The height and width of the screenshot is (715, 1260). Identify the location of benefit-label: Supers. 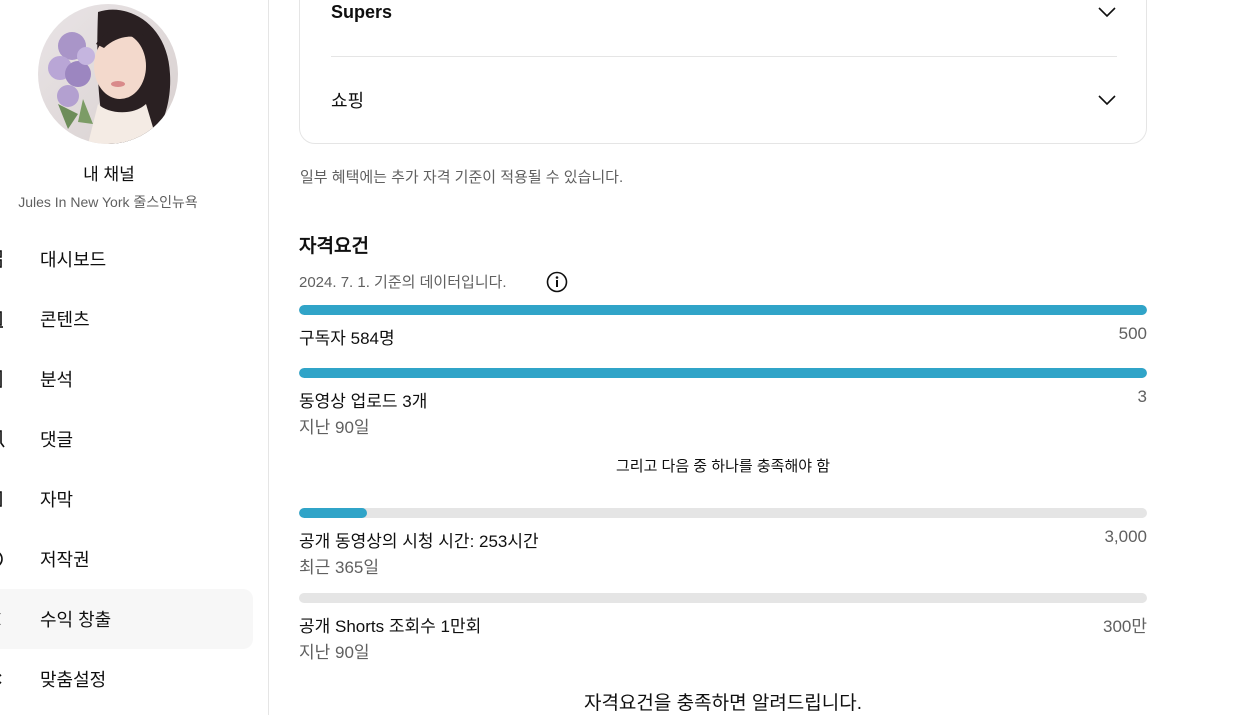
(362, 11).